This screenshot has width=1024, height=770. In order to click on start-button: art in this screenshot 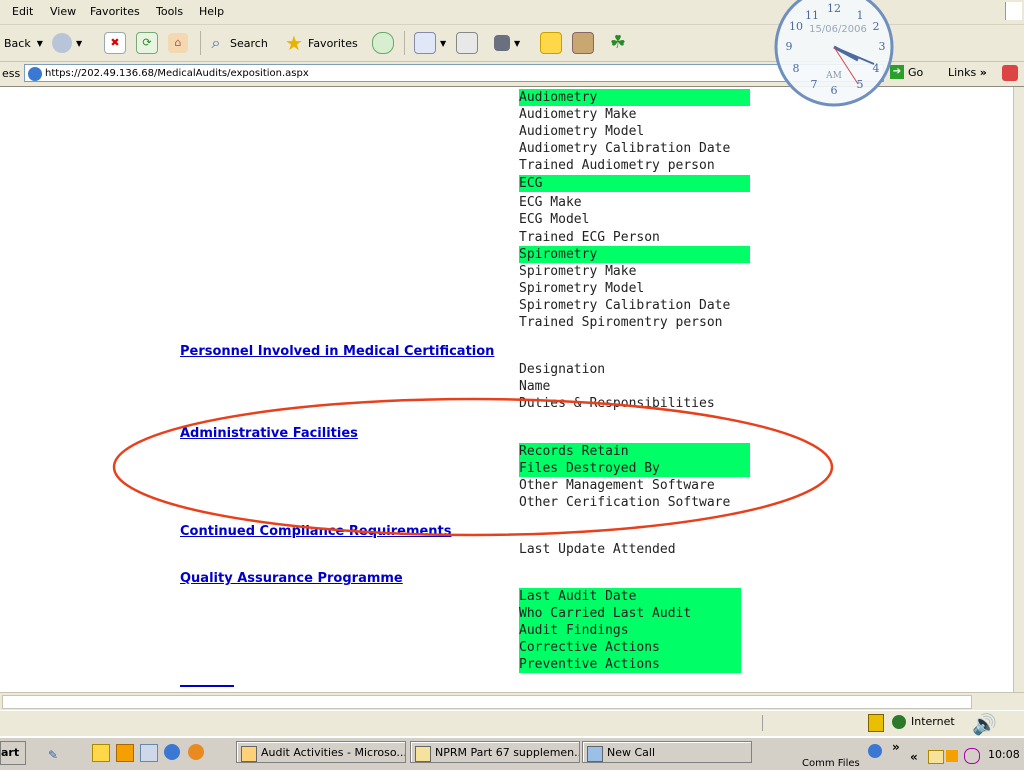, I will do `click(13, 753)`.